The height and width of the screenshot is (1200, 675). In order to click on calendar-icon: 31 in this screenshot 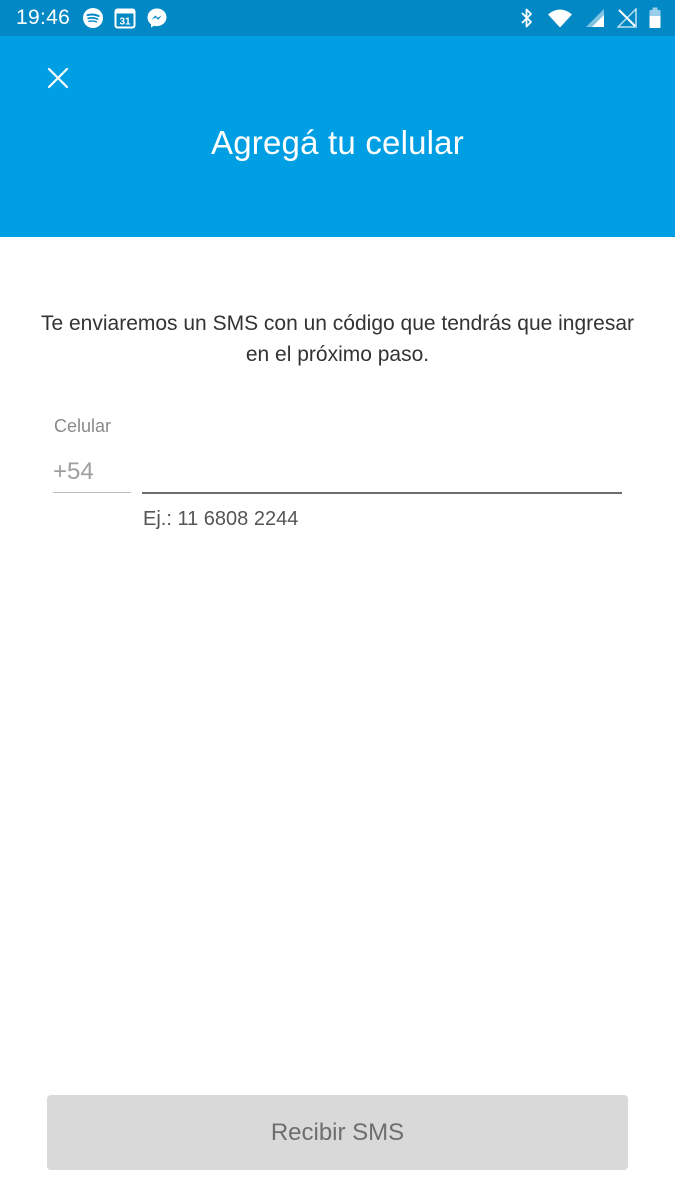, I will do `click(125, 18)`.